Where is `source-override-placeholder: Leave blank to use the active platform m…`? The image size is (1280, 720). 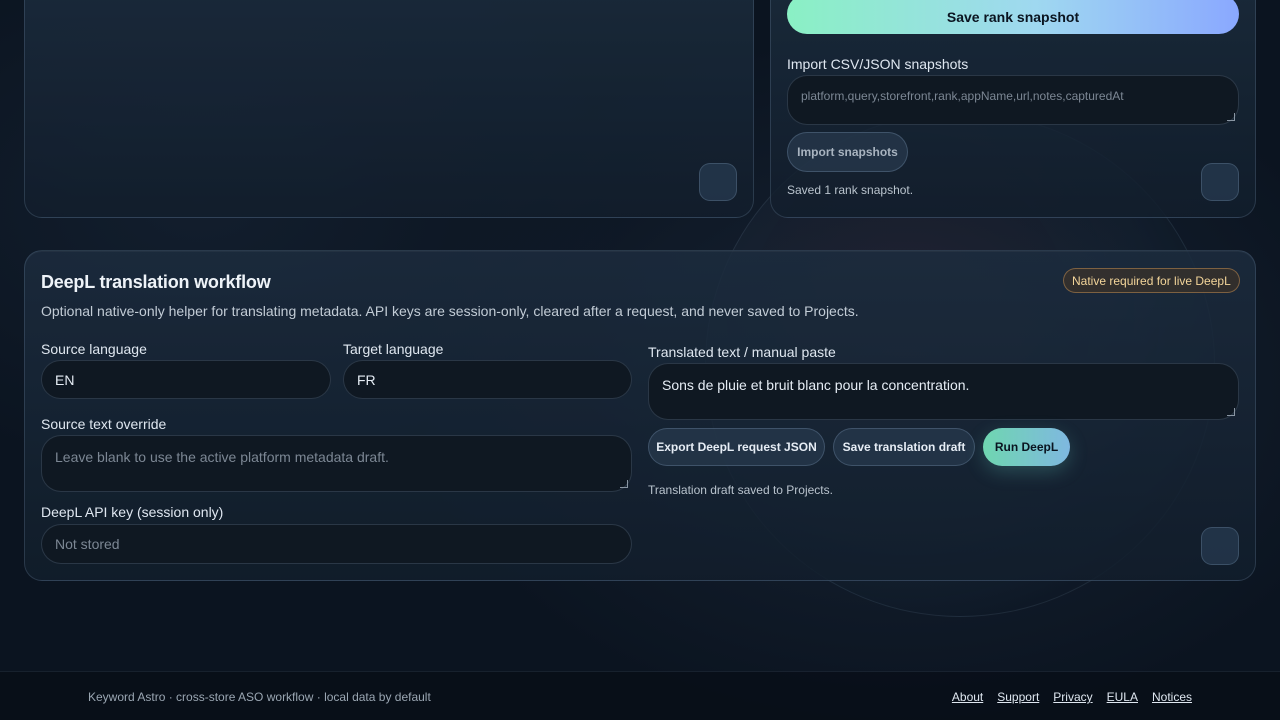 source-override-placeholder: Leave blank to use the active platform m… is located at coordinates (222, 457).